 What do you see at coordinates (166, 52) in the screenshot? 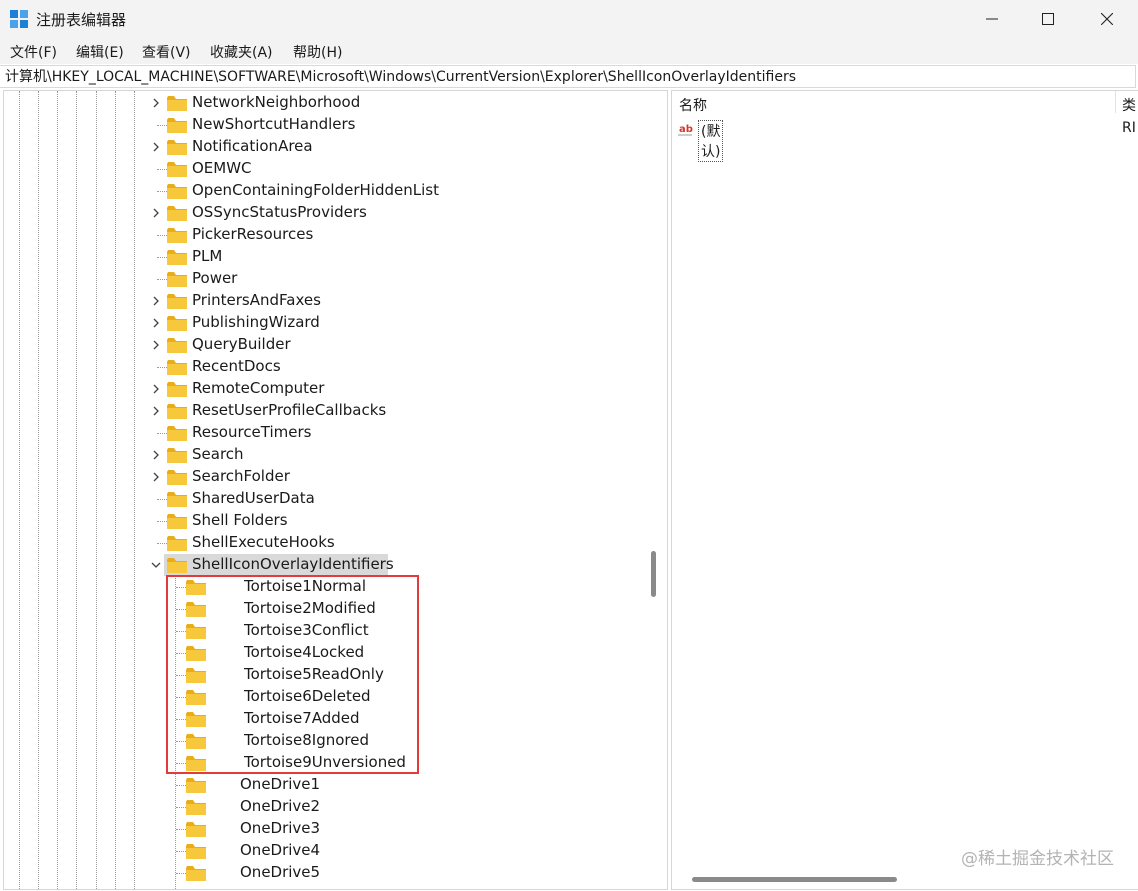
I see `menu-view: 查看(V)` at bounding box center [166, 52].